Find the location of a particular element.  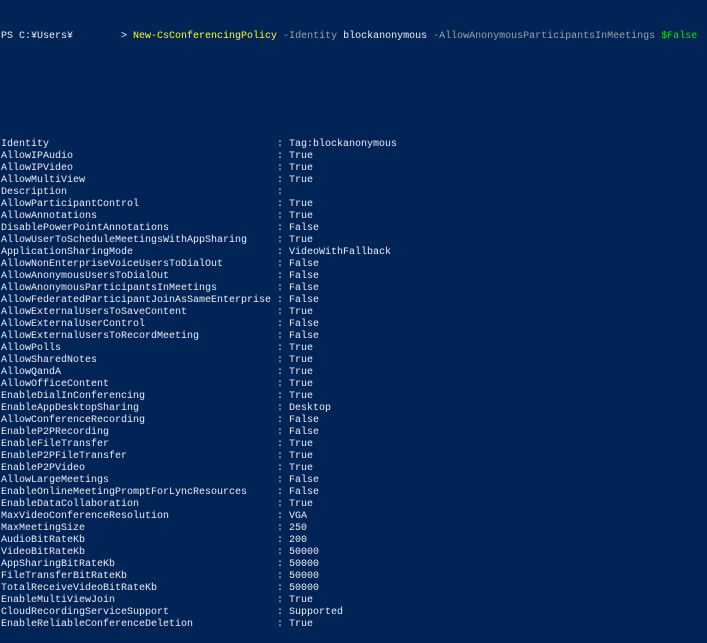

output-row: AllowIPAudio: True is located at coordinates (349, 157).